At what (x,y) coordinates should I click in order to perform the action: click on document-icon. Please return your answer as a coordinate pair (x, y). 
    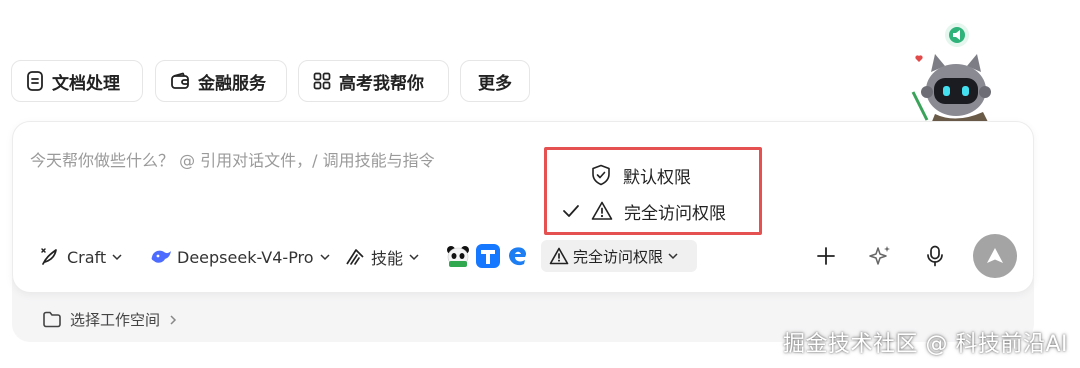
    Looking at the image, I should click on (35, 81).